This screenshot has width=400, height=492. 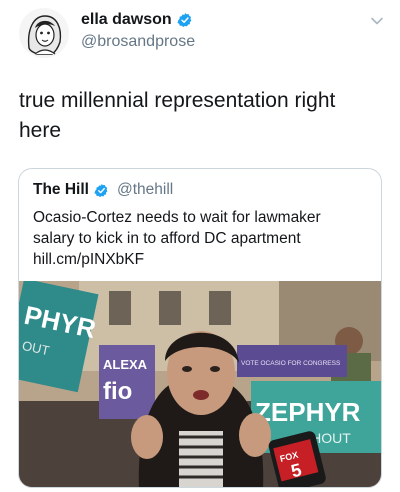 I want to click on quoted-display-name: The Hill, so click(x=61, y=190).